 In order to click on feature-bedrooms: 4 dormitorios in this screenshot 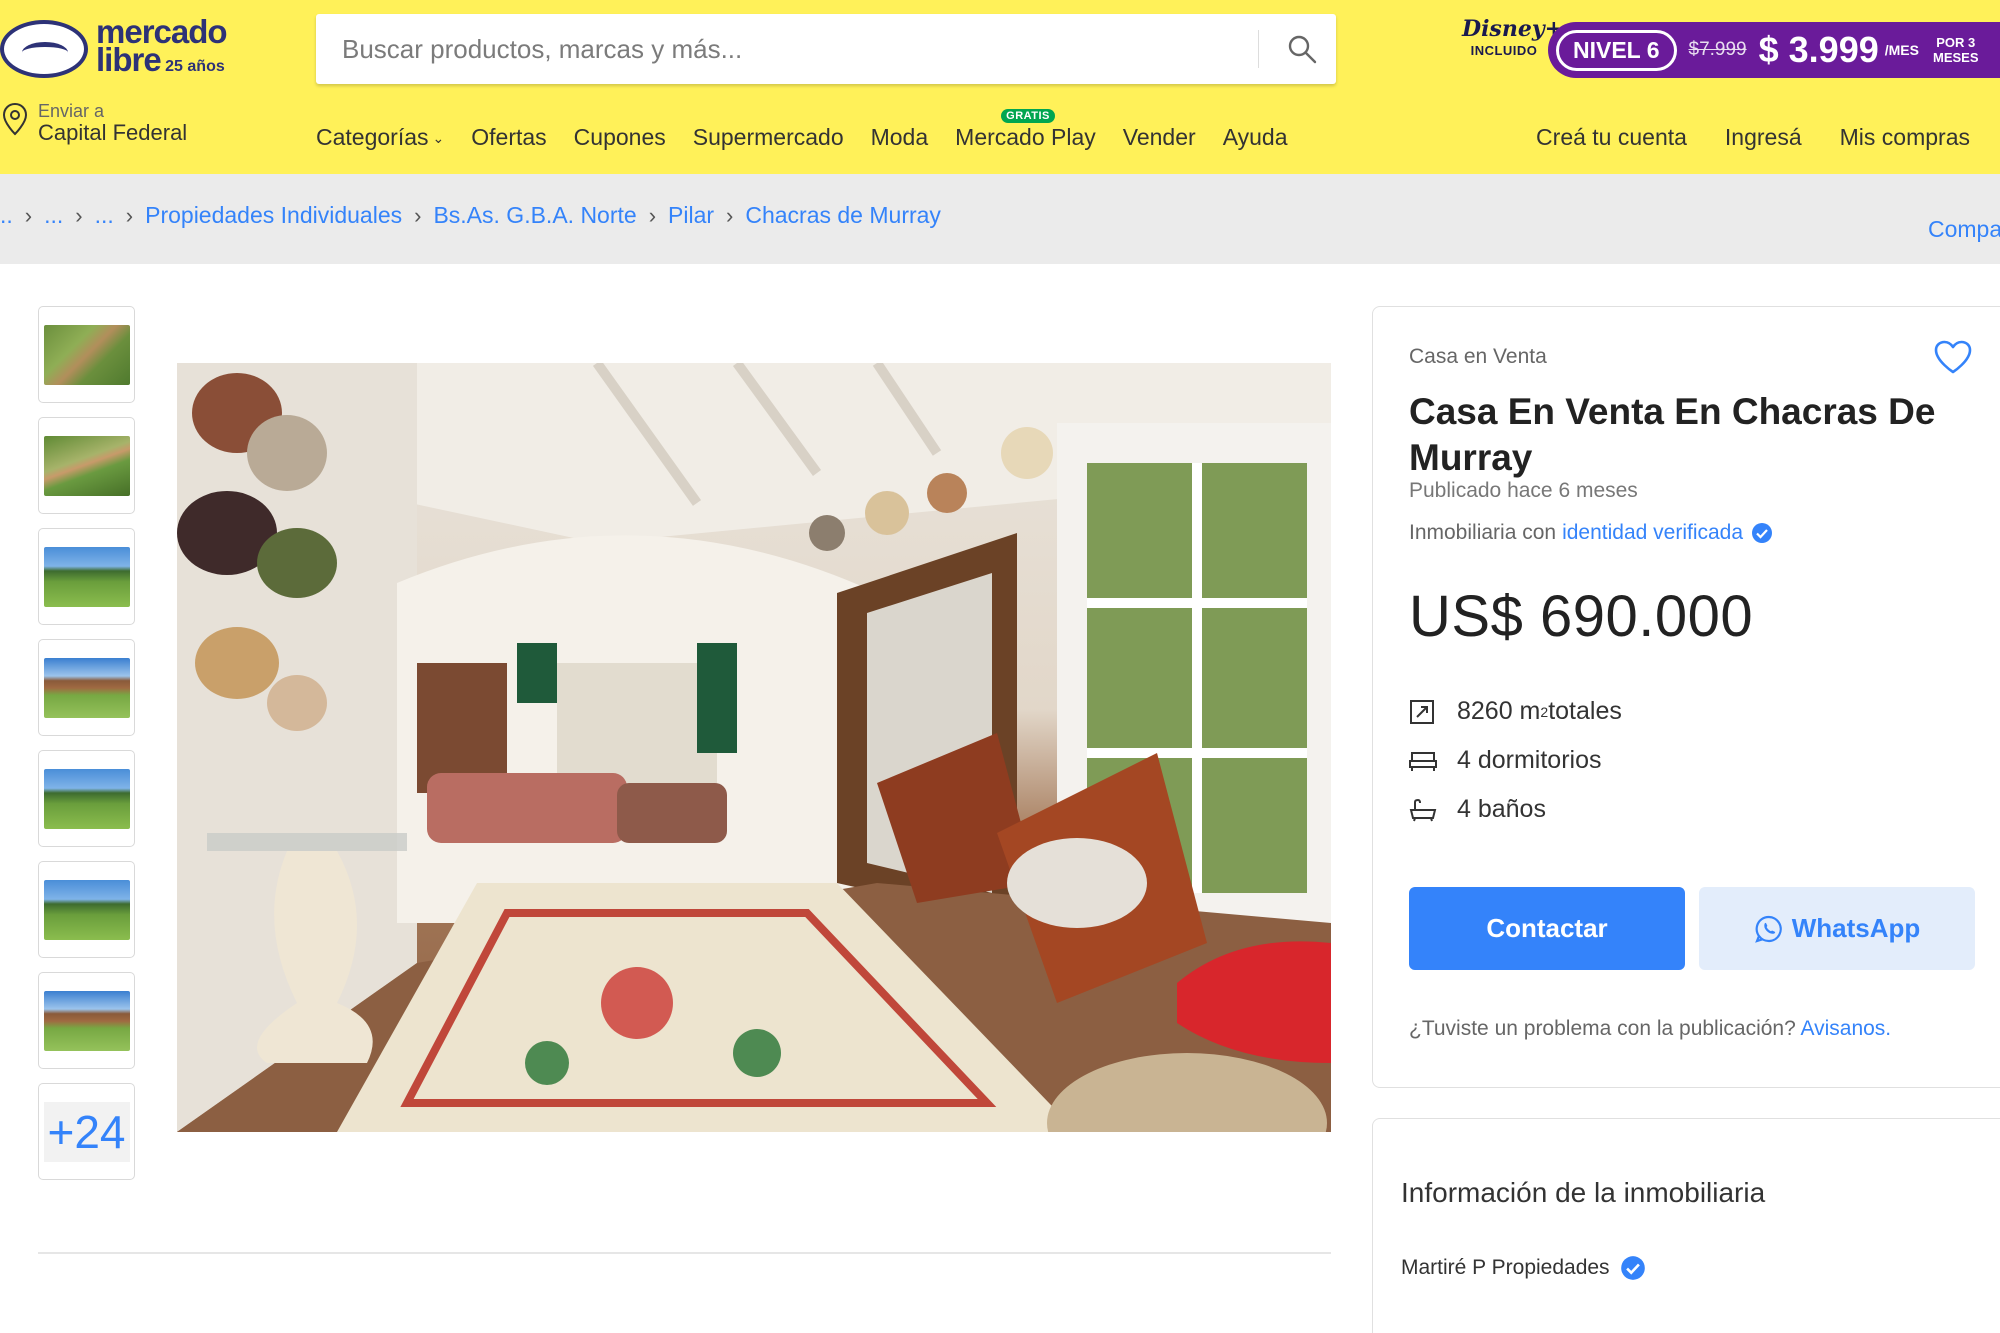, I will do `click(1515, 760)`.